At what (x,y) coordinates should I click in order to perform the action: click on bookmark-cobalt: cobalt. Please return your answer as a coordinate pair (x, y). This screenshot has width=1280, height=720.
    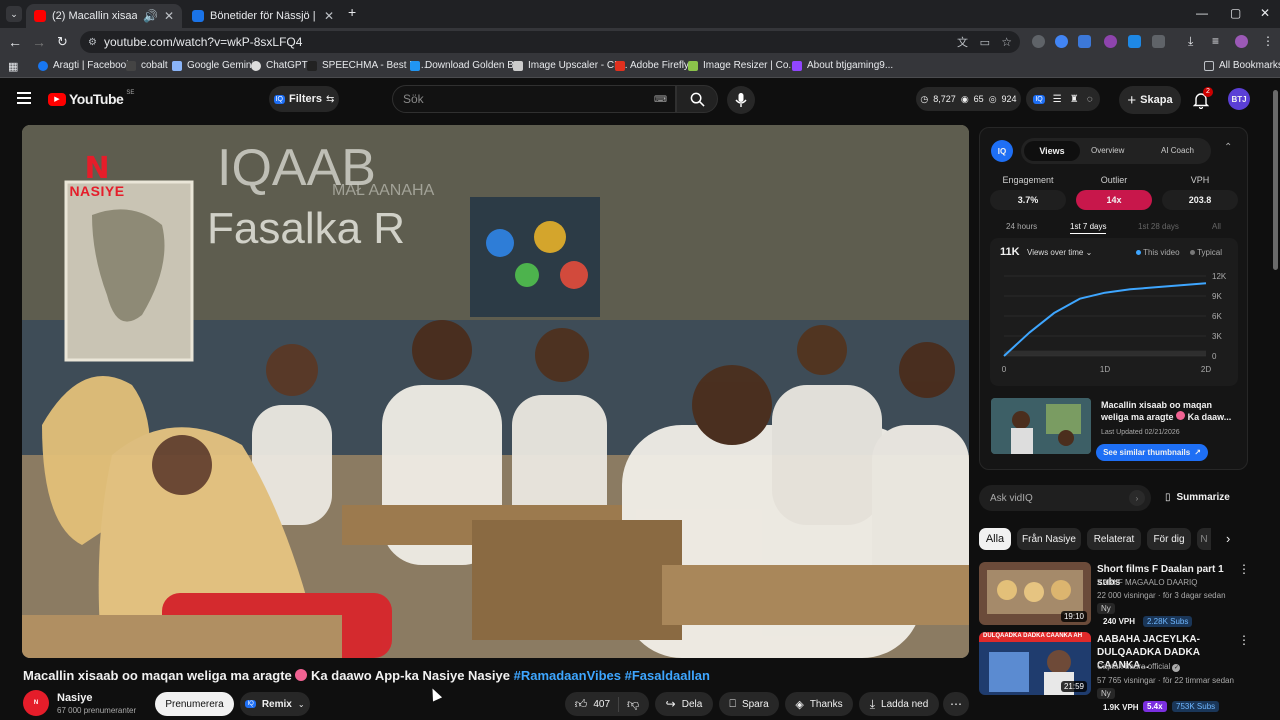
    Looking at the image, I should click on (147, 65).